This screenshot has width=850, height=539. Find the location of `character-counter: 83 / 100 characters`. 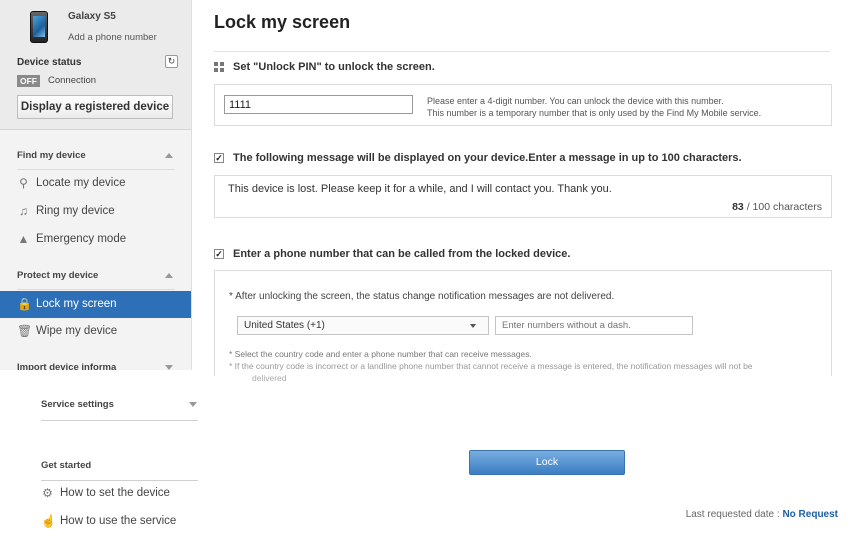

character-counter: 83 / 100 characters is located at coordinates (777, 207).